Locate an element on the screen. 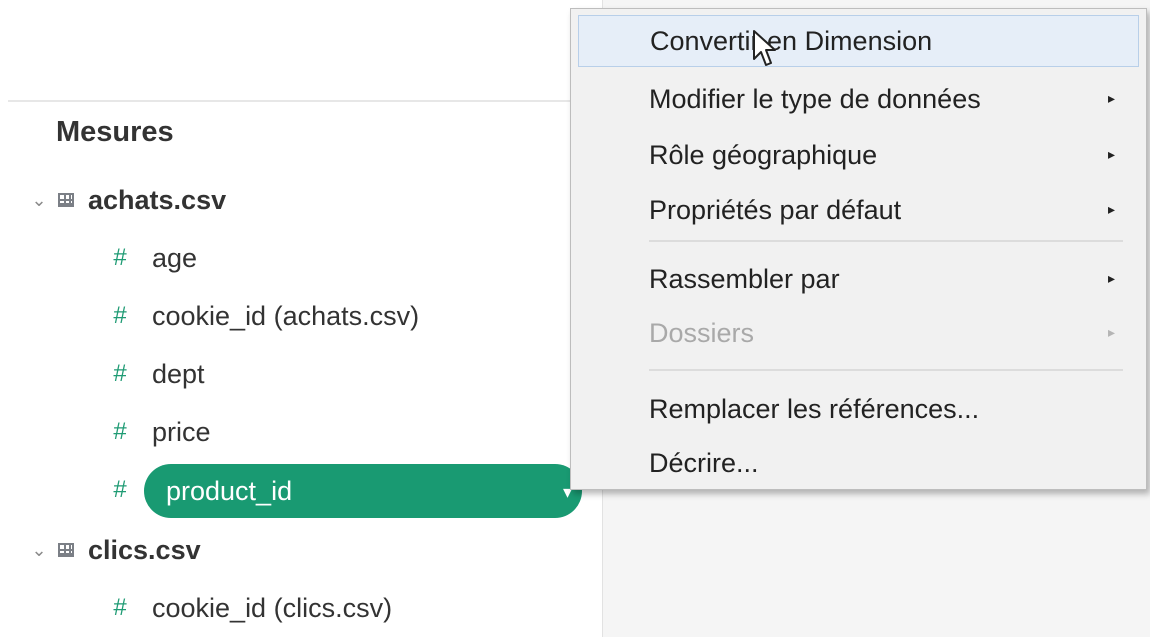  field-row-cookie-id-achats: # cookie_id (achats.csv) is located at coordinates (263, 316).